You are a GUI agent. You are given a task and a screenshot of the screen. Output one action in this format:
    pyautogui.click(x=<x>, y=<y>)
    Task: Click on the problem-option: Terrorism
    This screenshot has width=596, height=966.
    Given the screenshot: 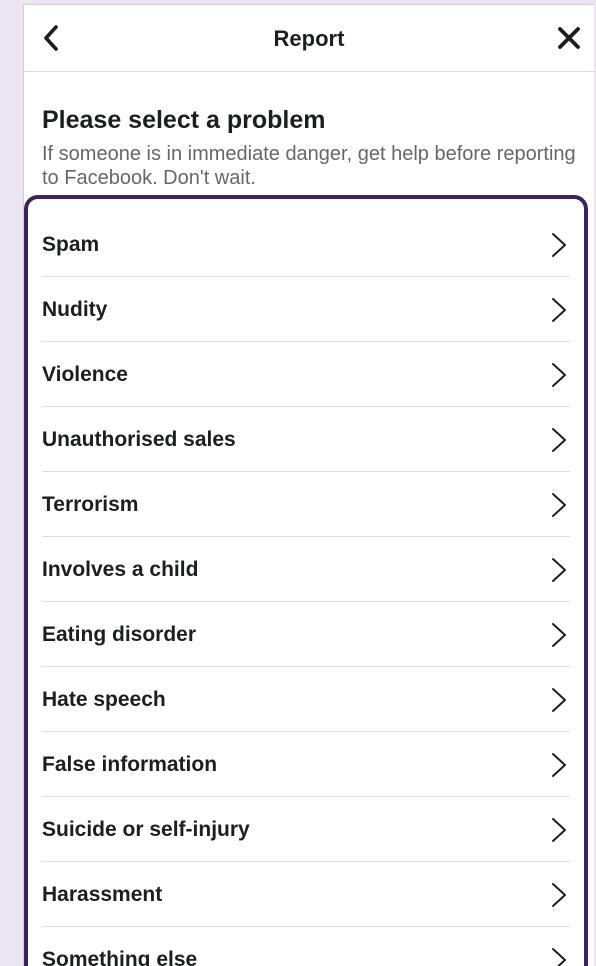 What is the action you would take?
    pyautogui.click(x=306, y=504)
    